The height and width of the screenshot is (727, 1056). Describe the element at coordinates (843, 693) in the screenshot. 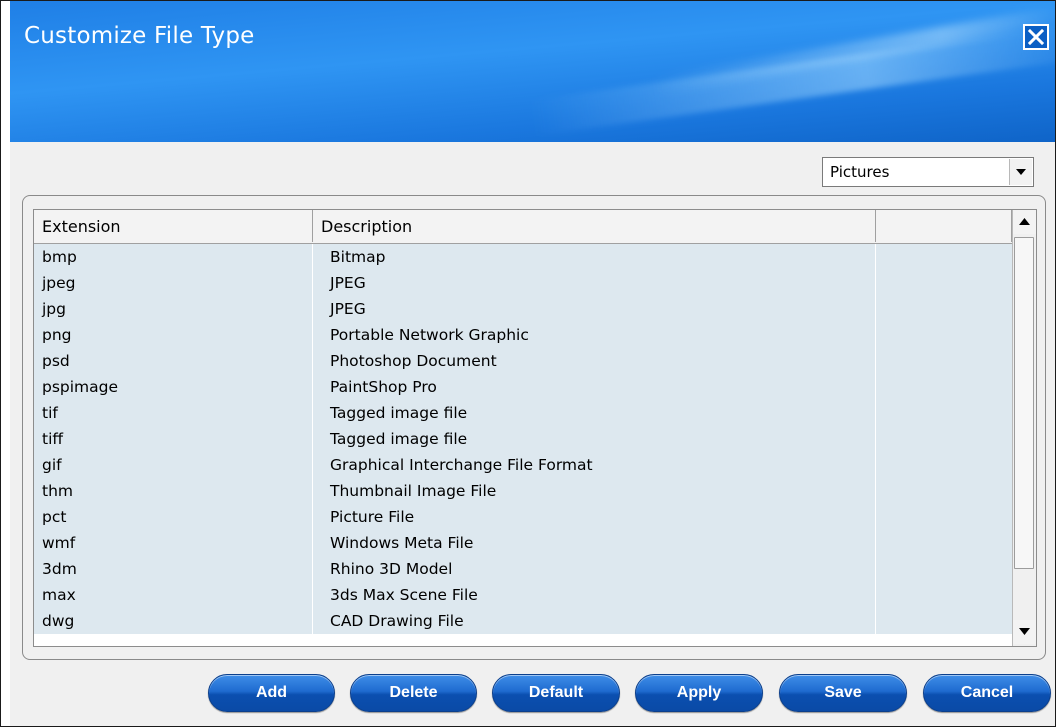

I see `save-button: Save` at that location.